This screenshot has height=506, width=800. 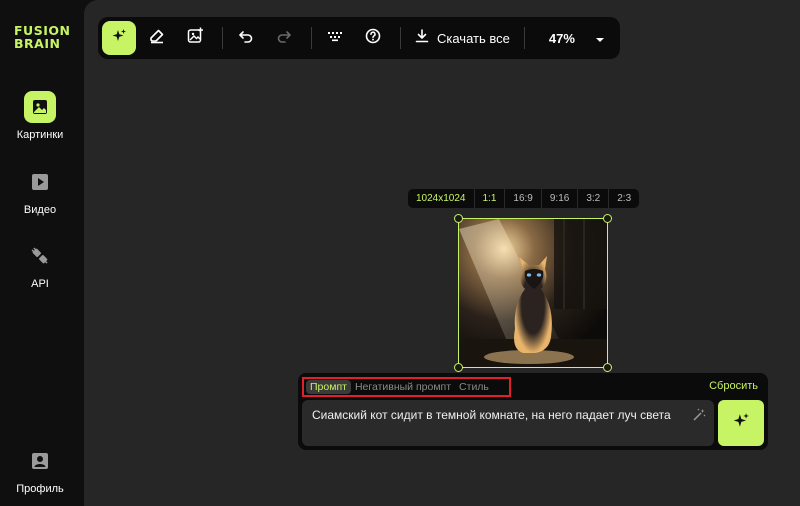 I want to click on reset-button: Сбросить, so click(x=733, y=386).